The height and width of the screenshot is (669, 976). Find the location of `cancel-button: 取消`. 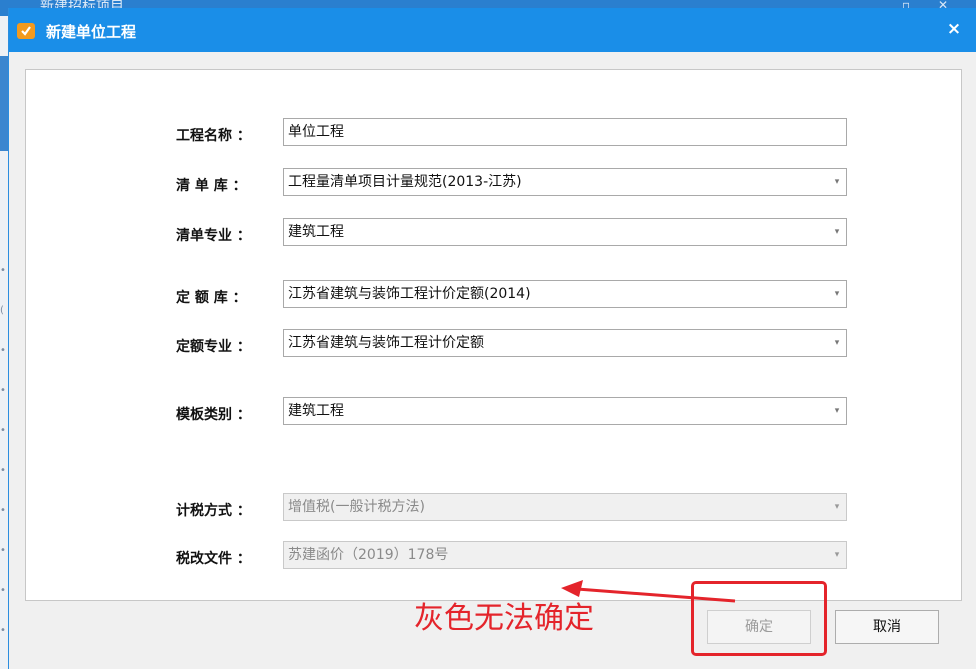

cancel-button: 取消 is located at coordinates (887, 627).